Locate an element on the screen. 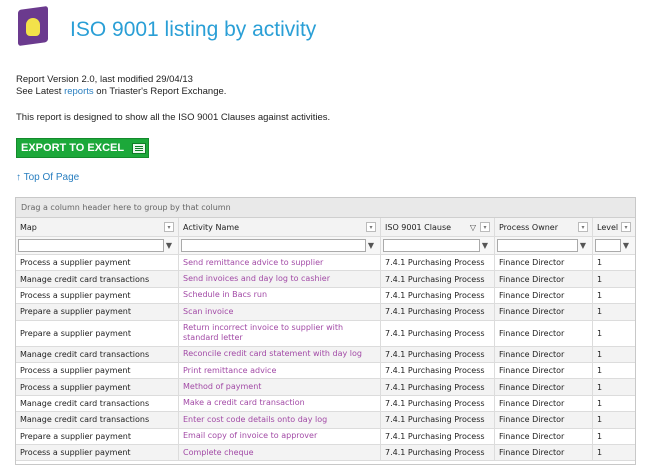  see-suffix: on Triaster's Report Exchange. is located at coordinates (160, 91).